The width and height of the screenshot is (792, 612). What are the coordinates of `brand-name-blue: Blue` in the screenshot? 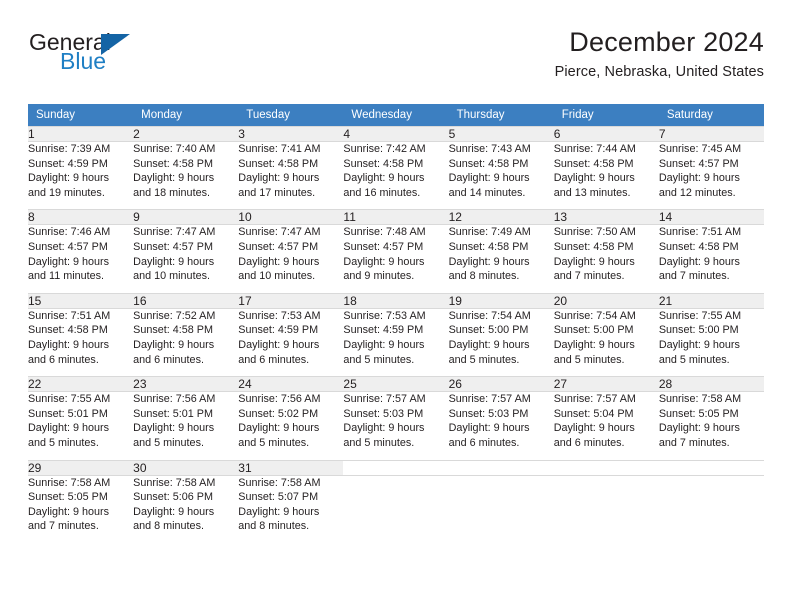 It's located at (83, 61).